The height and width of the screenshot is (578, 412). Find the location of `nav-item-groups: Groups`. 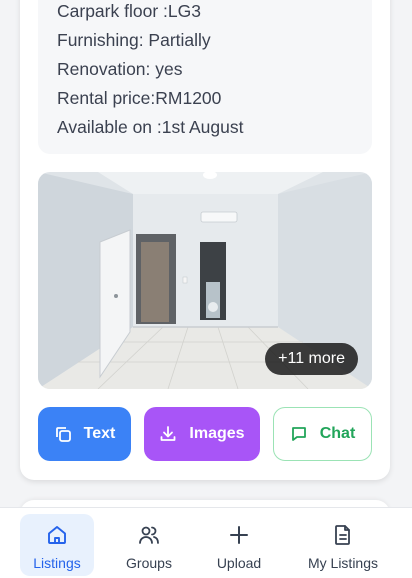

nav-item-groups: Groups is located at coordinates (149, 545).